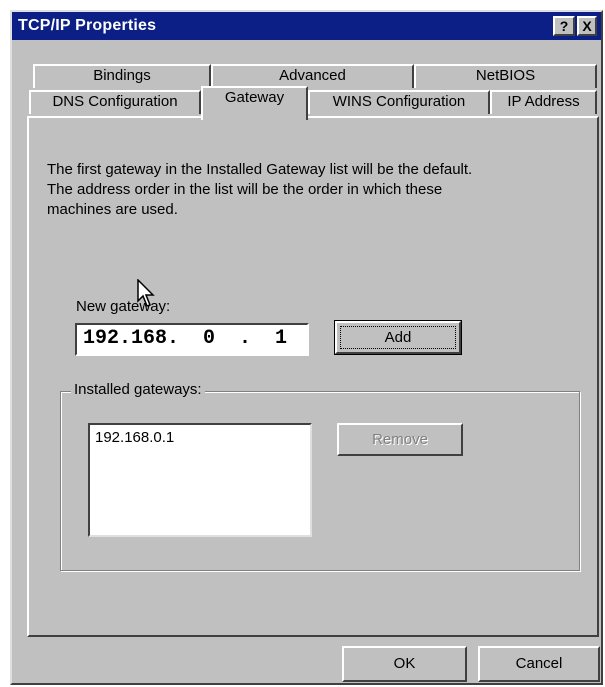  What do you see at coordinates (543, 102) in the screenshot?
I see `tab-ip-address: IP Address` at bounding box center [543, 102].